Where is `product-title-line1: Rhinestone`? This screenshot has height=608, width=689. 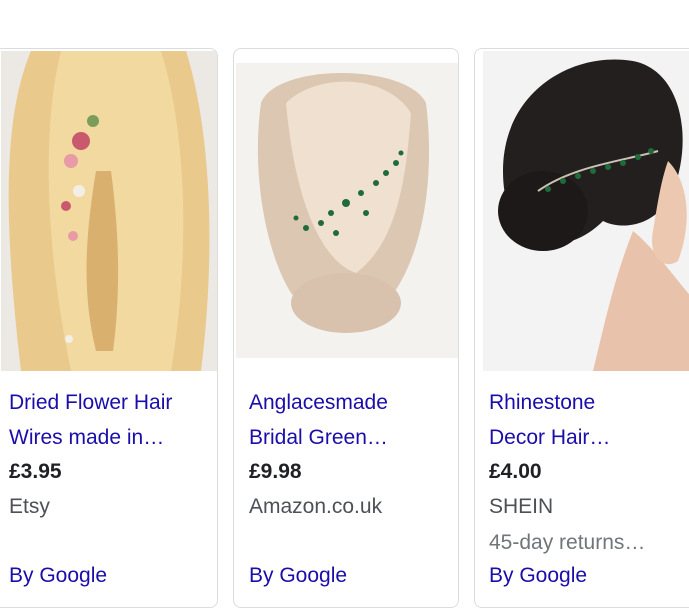
product-title-line1: Rhinestone is located at coordinates (589, 402).